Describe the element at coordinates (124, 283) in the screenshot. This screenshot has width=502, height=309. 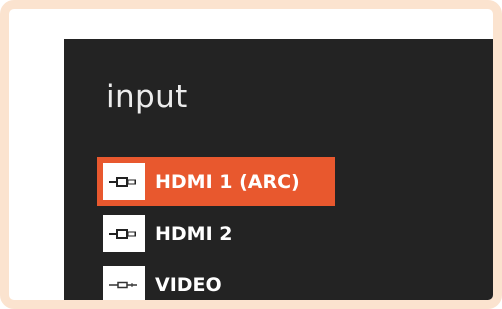
I see `composite-cable-icon` at that location.